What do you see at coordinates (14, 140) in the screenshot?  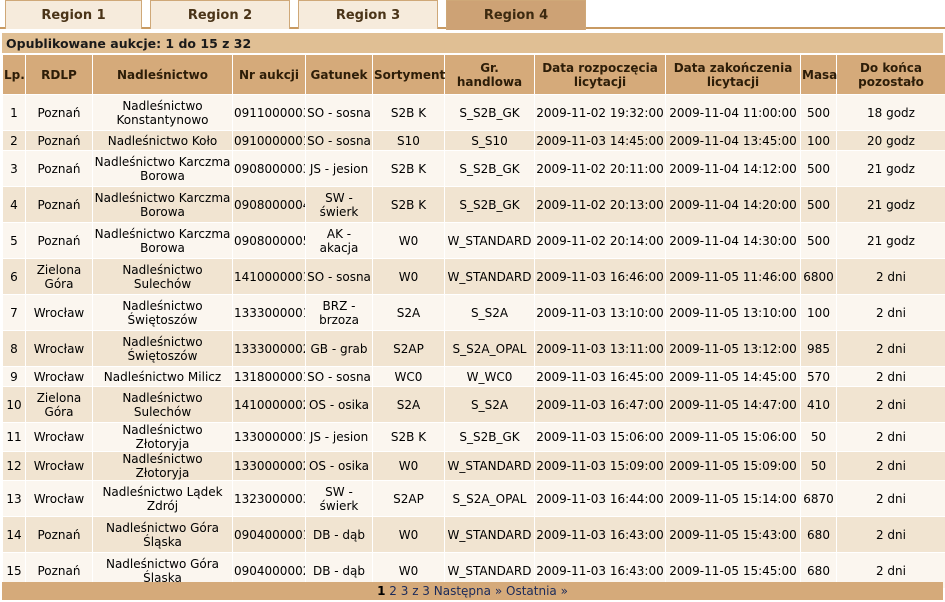 I see `cell-lp: 2` at bounding box center [14, 140].